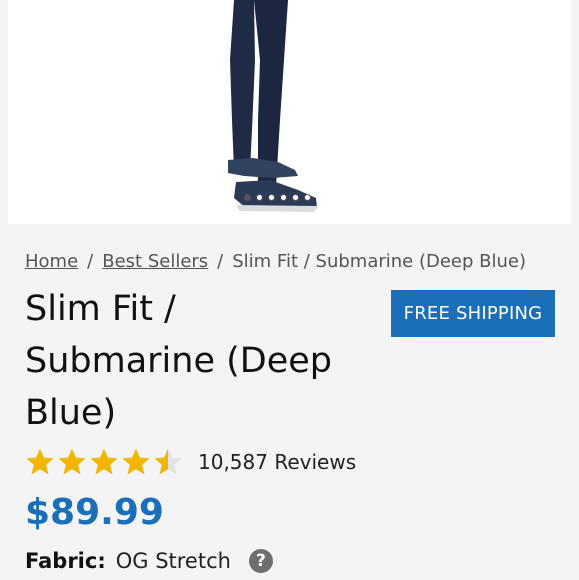  I want to click on fabric-label: Fabric:, so click(65, 561).